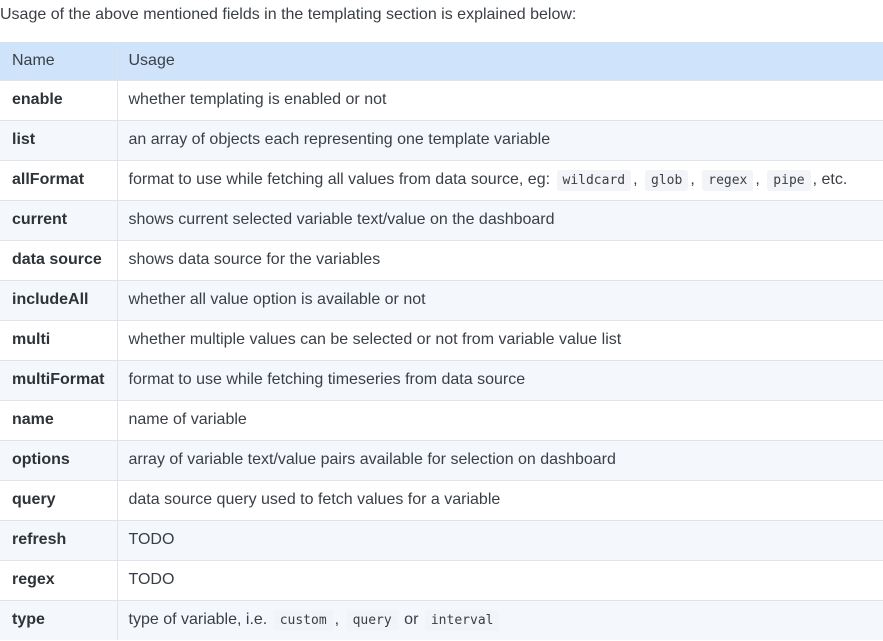 The image size is (883, 641). What do you see at coordinates (667, 180) in the screenshot?
I see `code-glob: glob` at bounding box center [667, 180].